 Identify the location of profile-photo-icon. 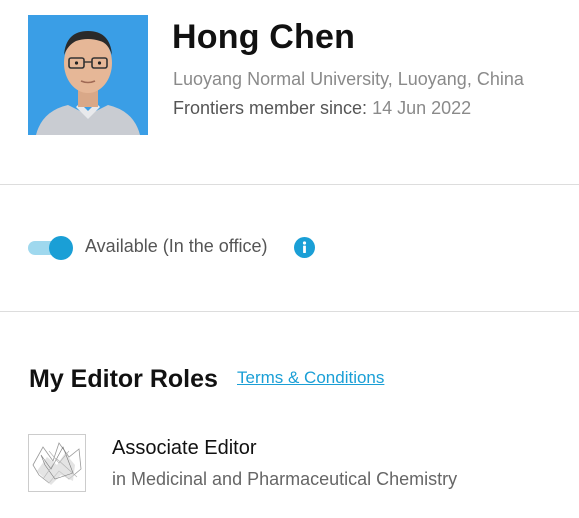
(88, 75).